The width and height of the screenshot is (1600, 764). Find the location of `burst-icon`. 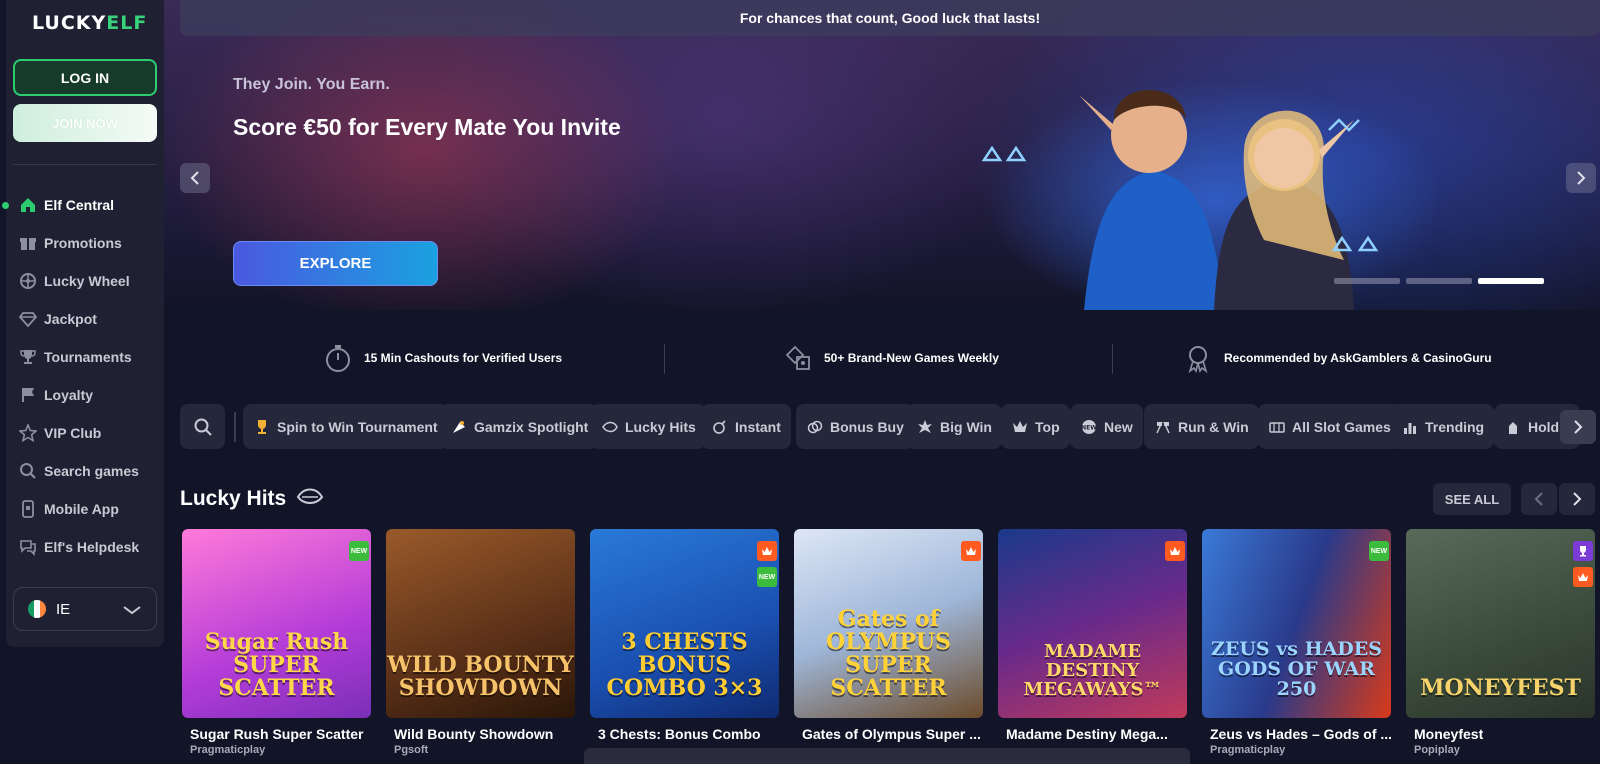

burst-icon is located at coordinates (925, 427).